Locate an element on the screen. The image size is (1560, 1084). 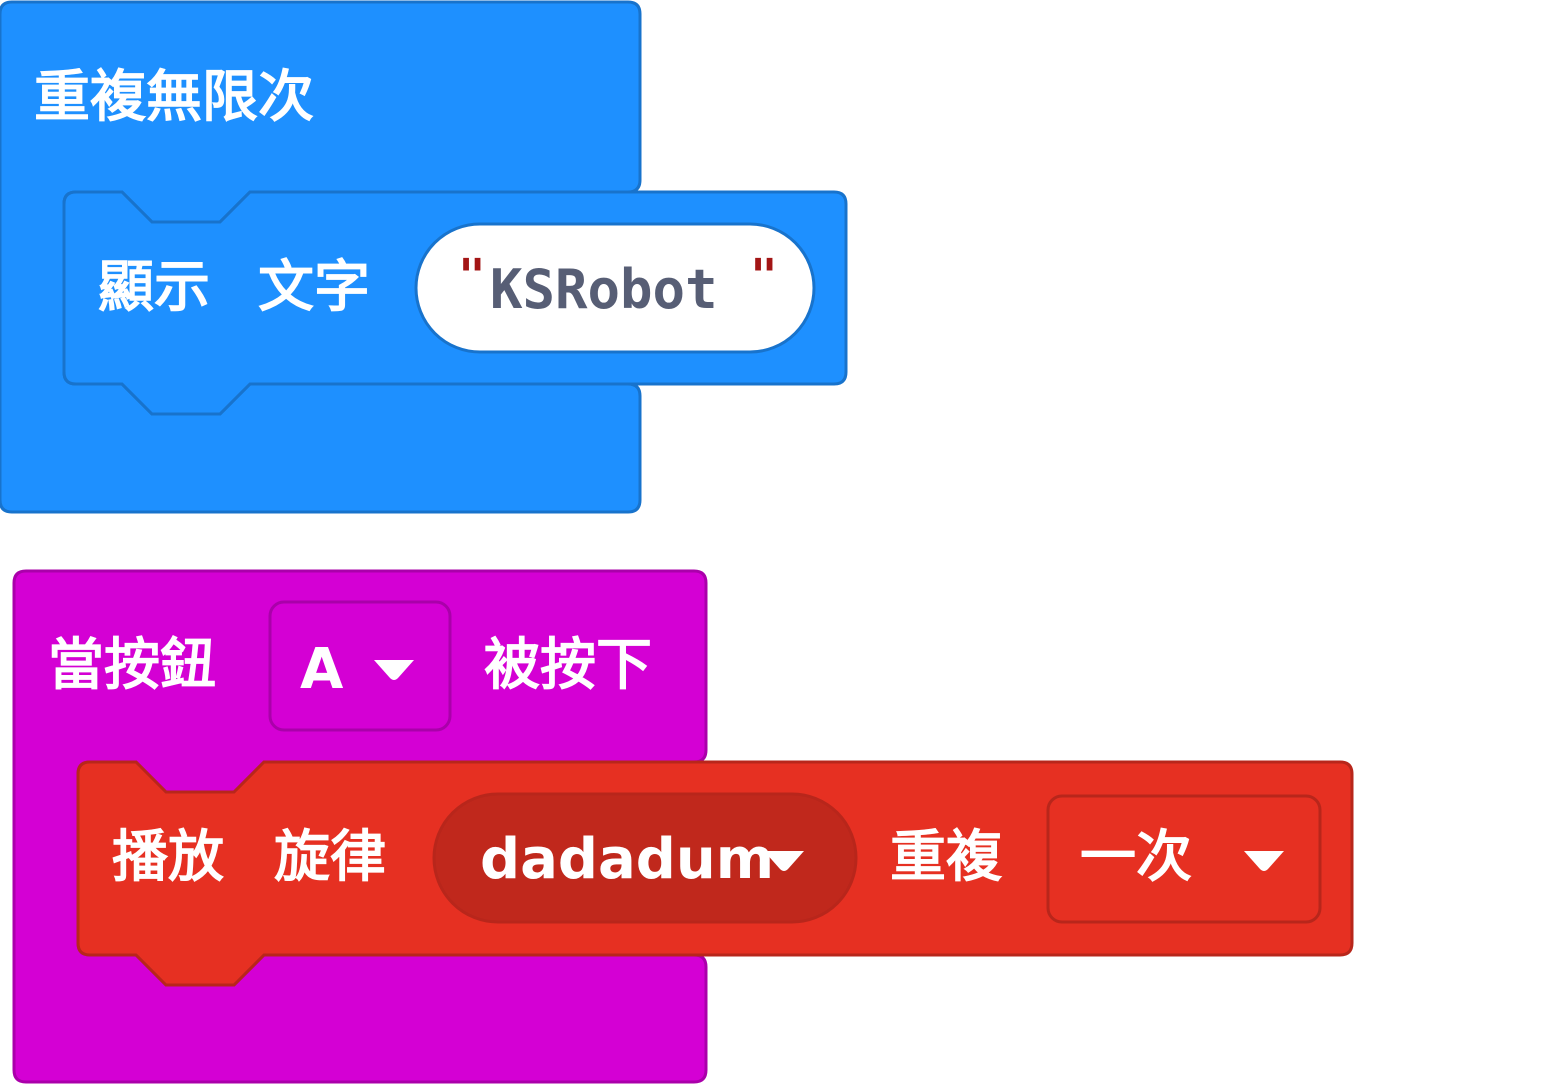
melody-dropdown: dadadum is located at coordinates (645, 858).